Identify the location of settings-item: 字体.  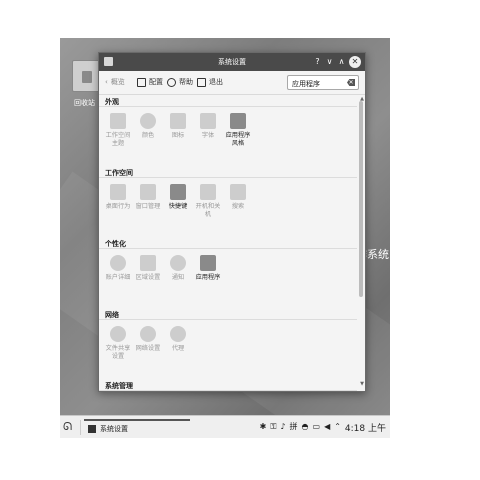
(208, 137).